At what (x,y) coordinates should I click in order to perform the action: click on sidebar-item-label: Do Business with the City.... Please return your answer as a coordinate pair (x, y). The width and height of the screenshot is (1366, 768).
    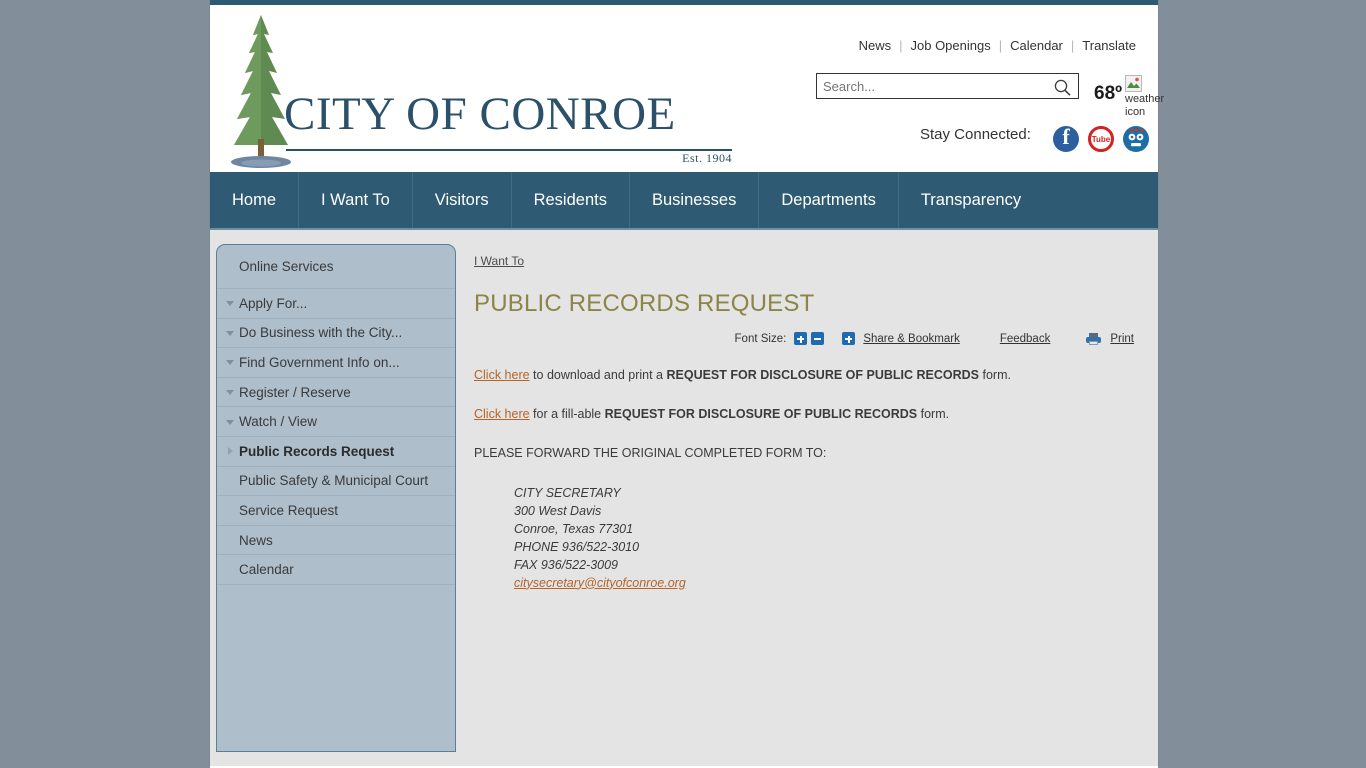
    Looking at the image, I should click on (321, 333).